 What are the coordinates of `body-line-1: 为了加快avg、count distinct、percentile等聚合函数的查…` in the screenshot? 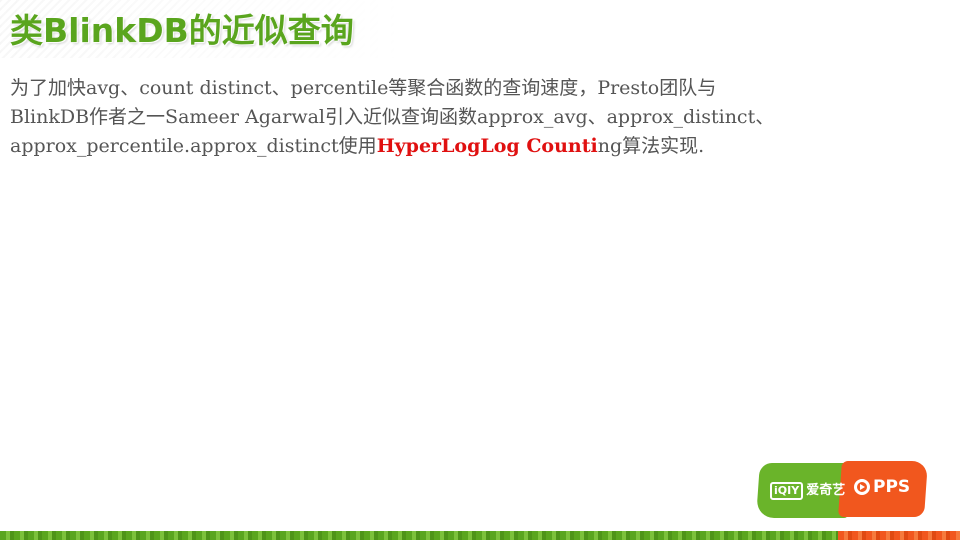 It's located at (363, 88).